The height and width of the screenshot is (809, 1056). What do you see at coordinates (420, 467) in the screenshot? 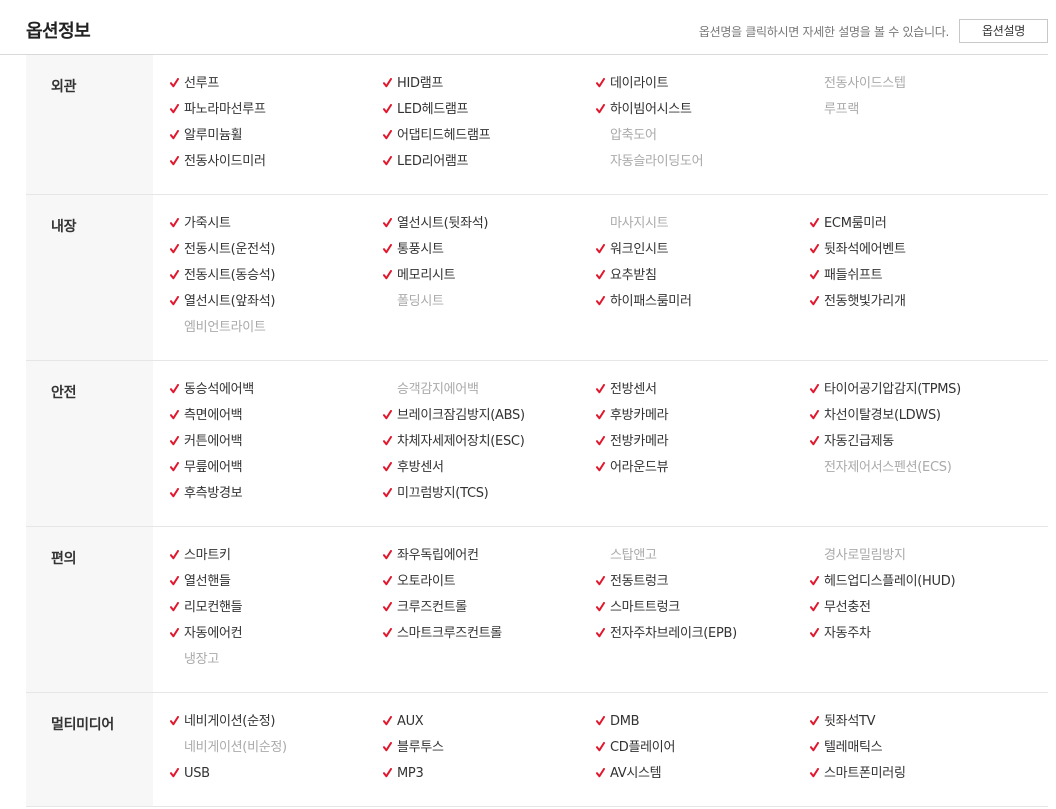
I see `option-label: 후방센서` at bounding box center [420, 467].